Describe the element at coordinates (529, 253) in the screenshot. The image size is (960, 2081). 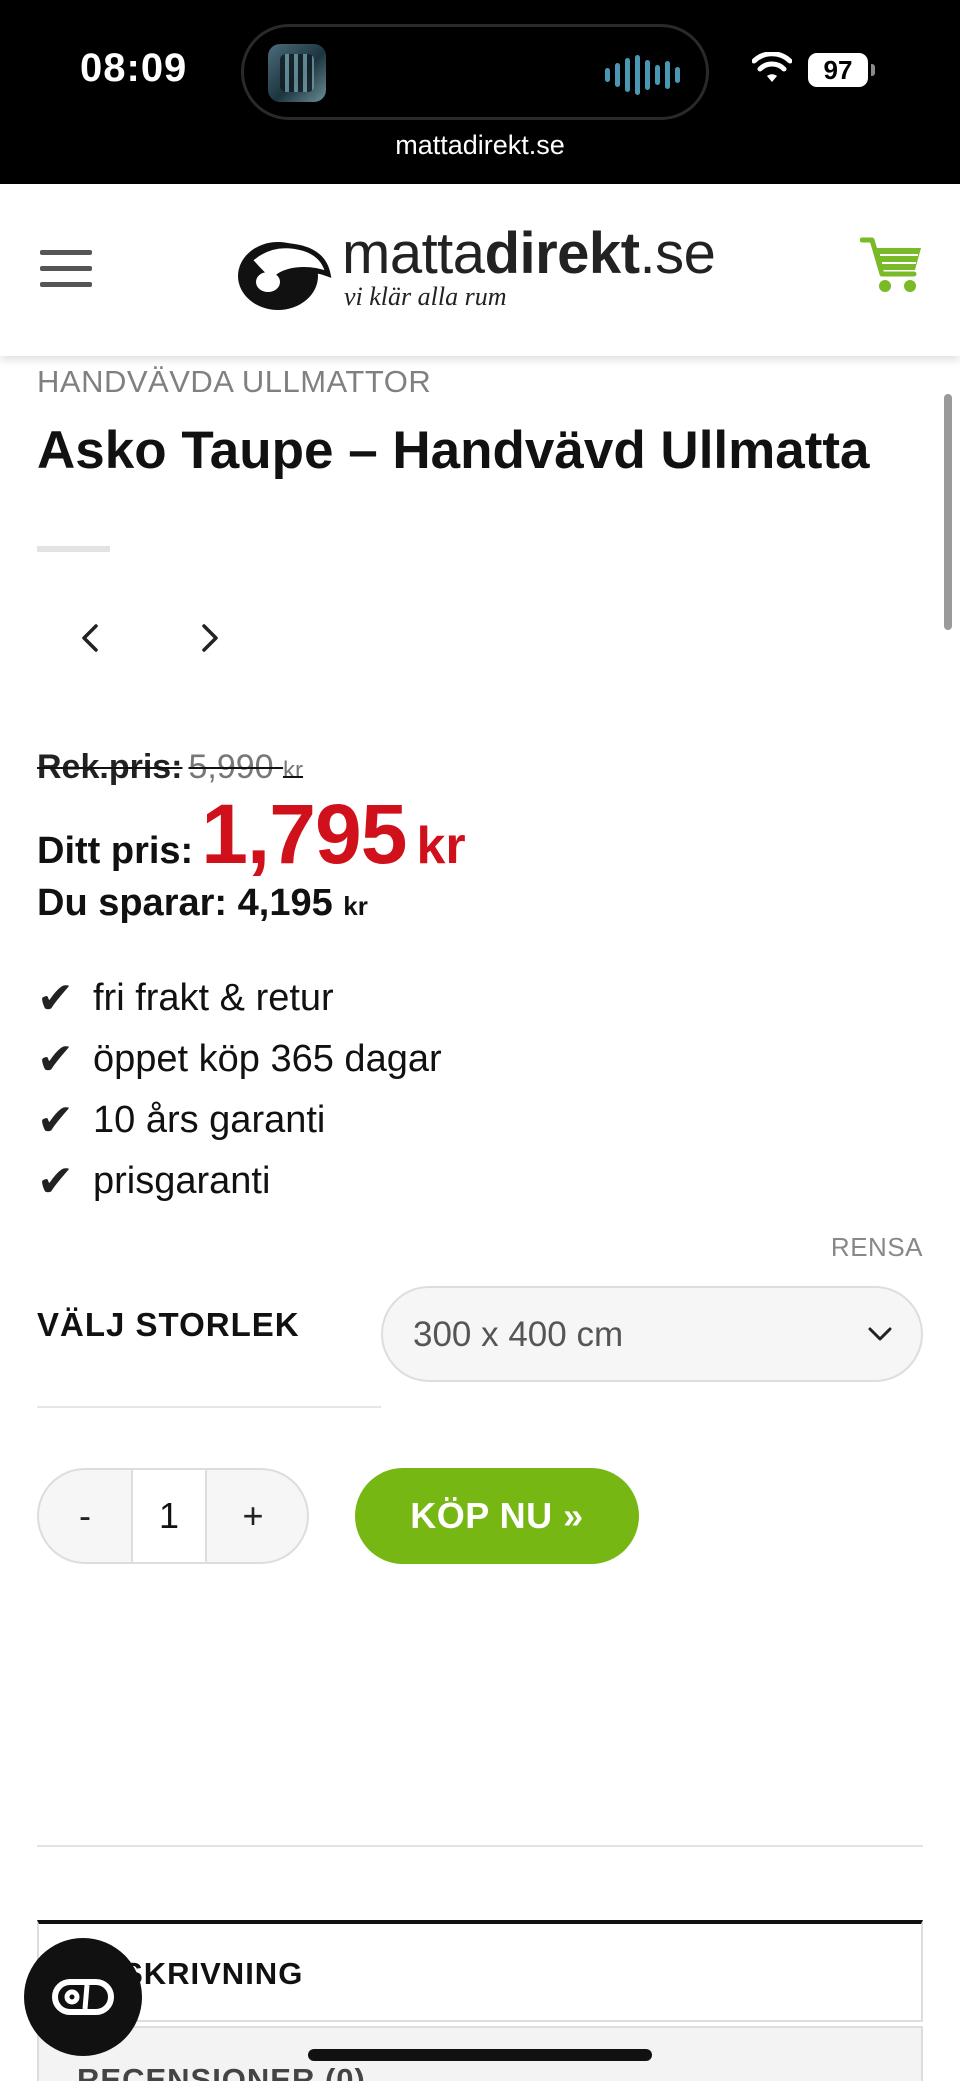
I see `logo-wordmark: mattadirekt.se` at that location.